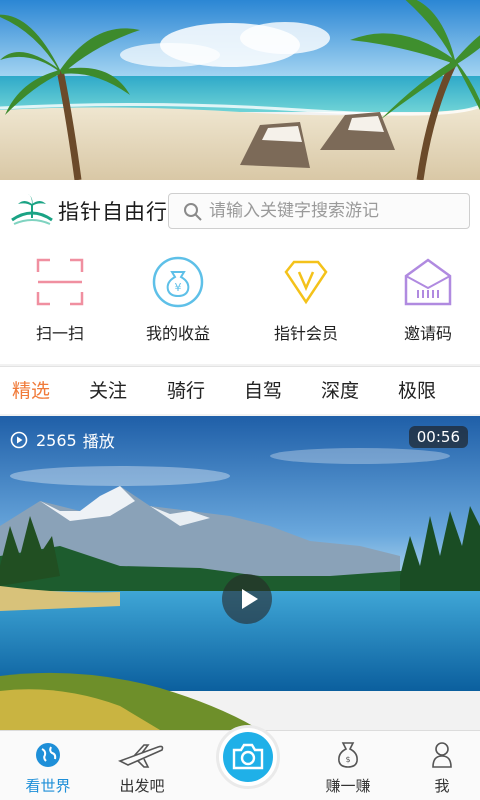 Image resolution: width=480 pixels, height=800 pixels. I want to click on nav-depart: 出发吧, so click(142, 765).